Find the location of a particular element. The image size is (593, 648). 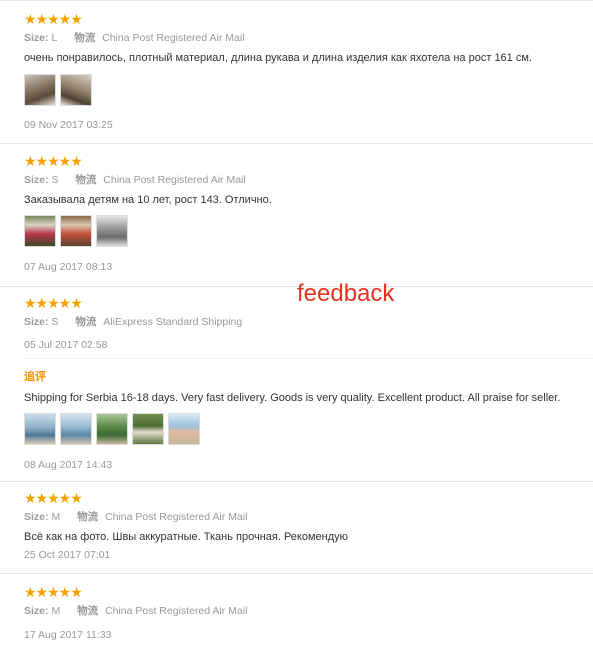

review-meta: Size: S 物流 AliExpress Standard Shipping is located at coordinates (133, 322).